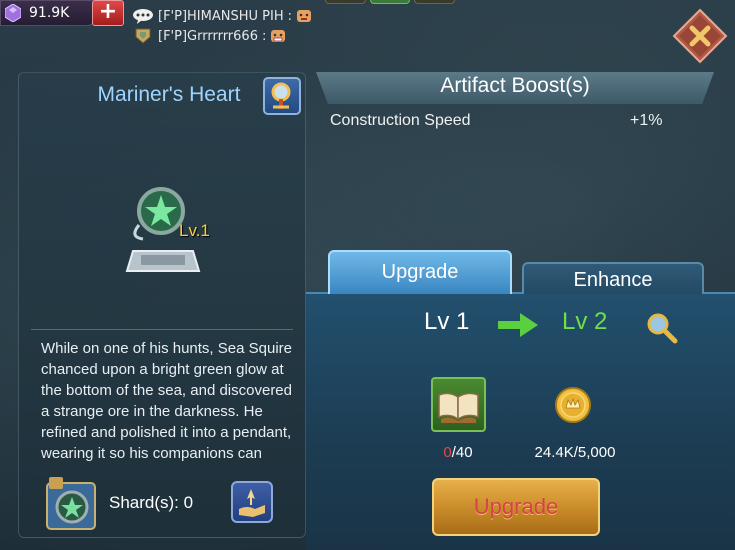  I want to click on add-gems-button: +, so click(108, 13).